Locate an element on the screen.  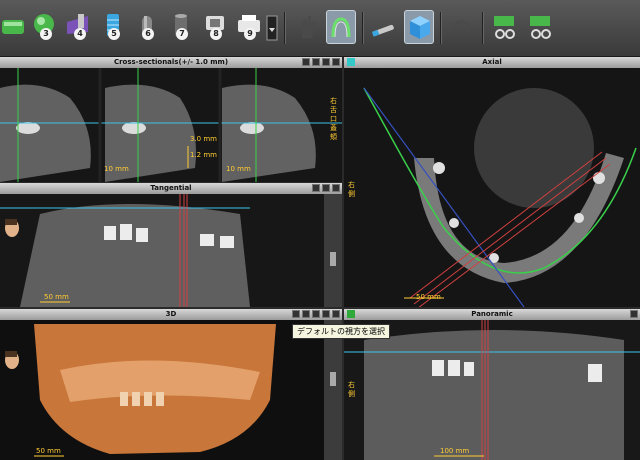
pen-tool-button is located at coordinates (383, 27).